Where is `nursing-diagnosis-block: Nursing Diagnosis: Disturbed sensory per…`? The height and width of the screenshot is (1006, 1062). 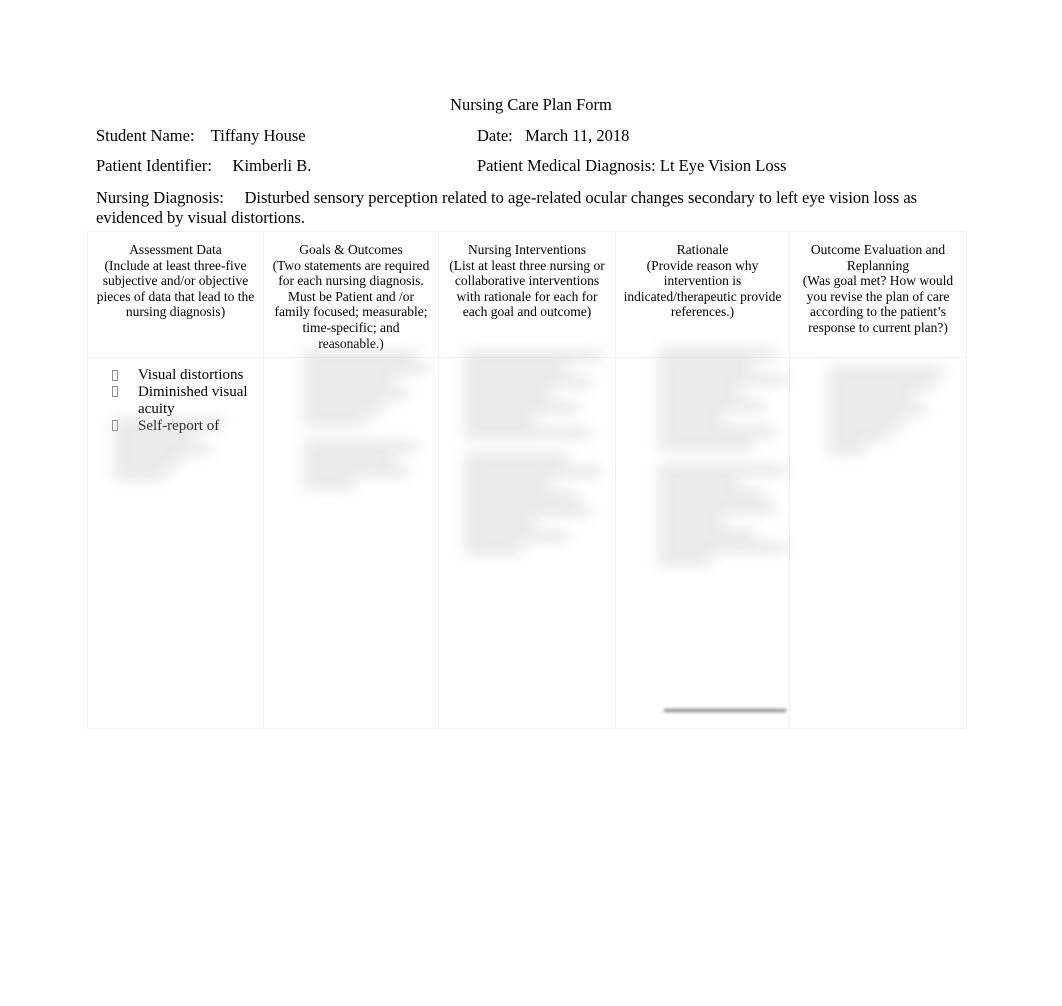
nursing-diagnosis-block: Nursing Diagnosis: Disturbed sensory per… is located at coordinates (526, 208).